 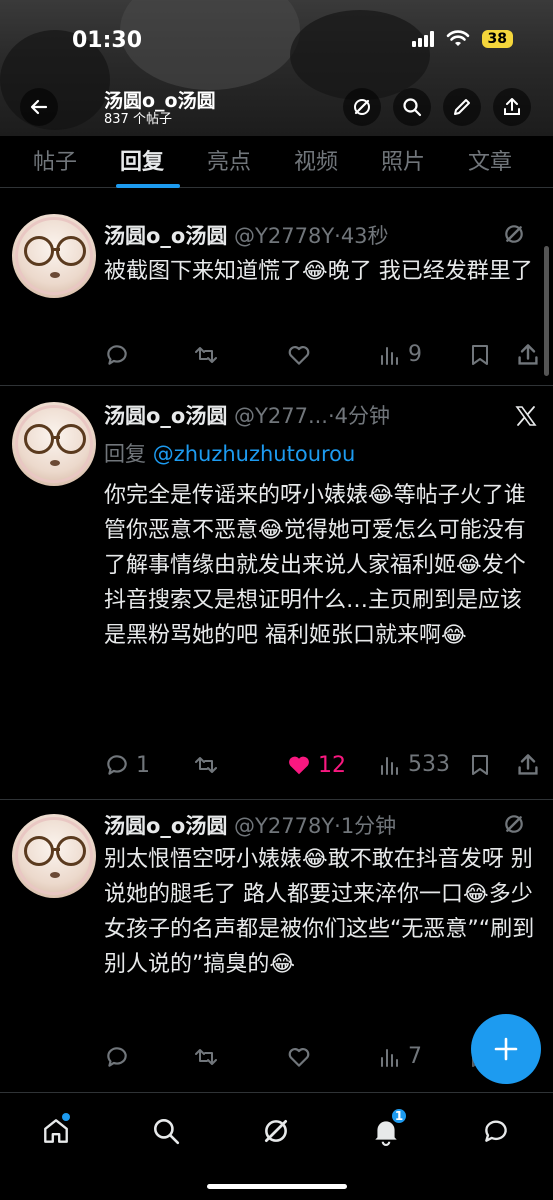 I want to click on nav-search, so click(x=166, y=1131).